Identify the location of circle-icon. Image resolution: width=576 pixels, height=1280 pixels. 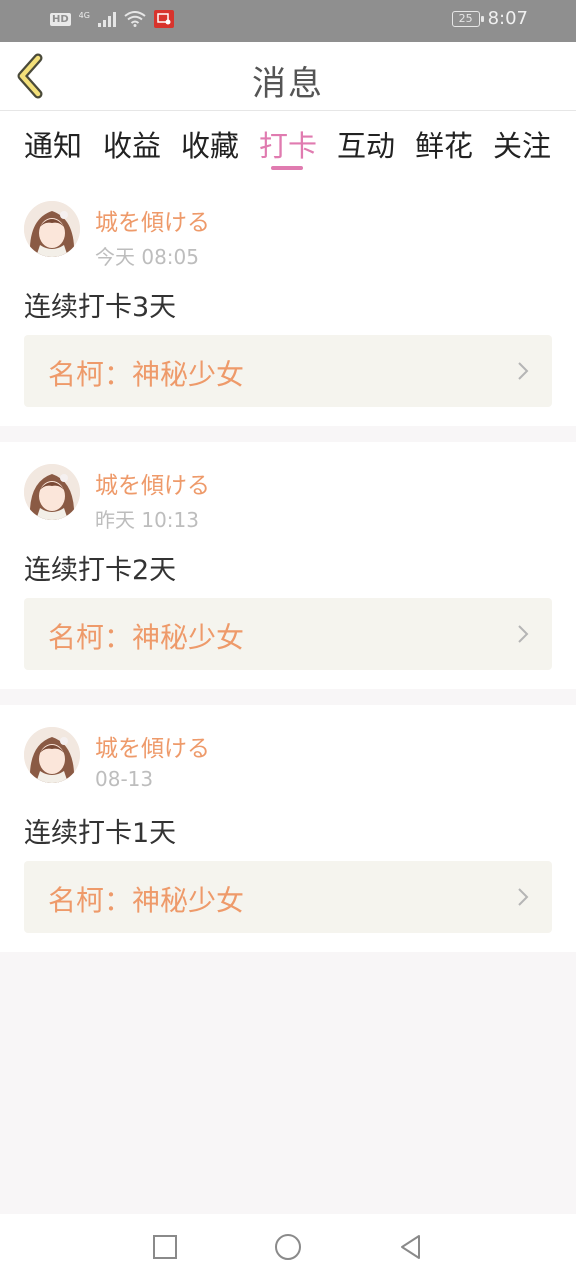
(288, 1247).